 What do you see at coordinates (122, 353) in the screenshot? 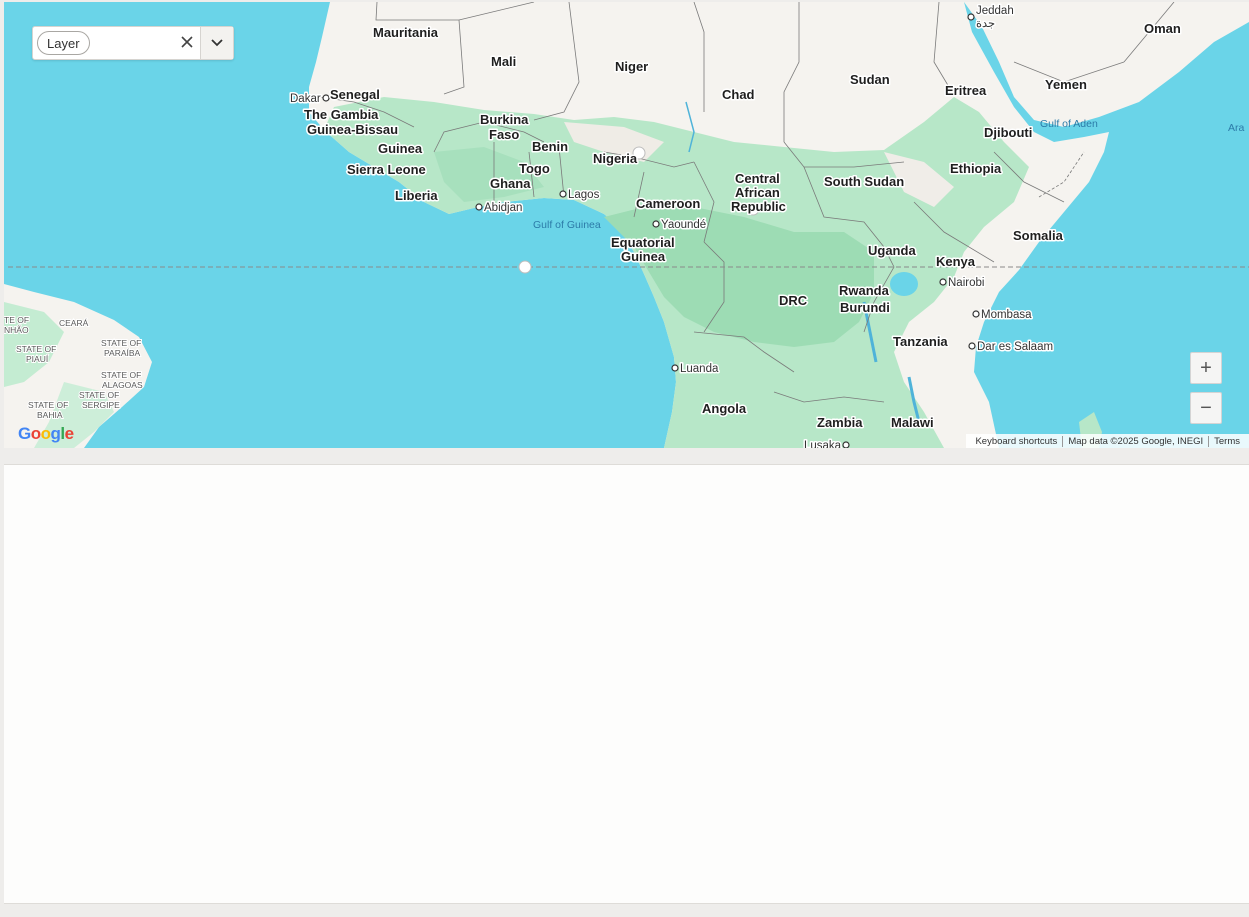
I see `svg-text: PARAÍBA` at bounding box center [122, 353].